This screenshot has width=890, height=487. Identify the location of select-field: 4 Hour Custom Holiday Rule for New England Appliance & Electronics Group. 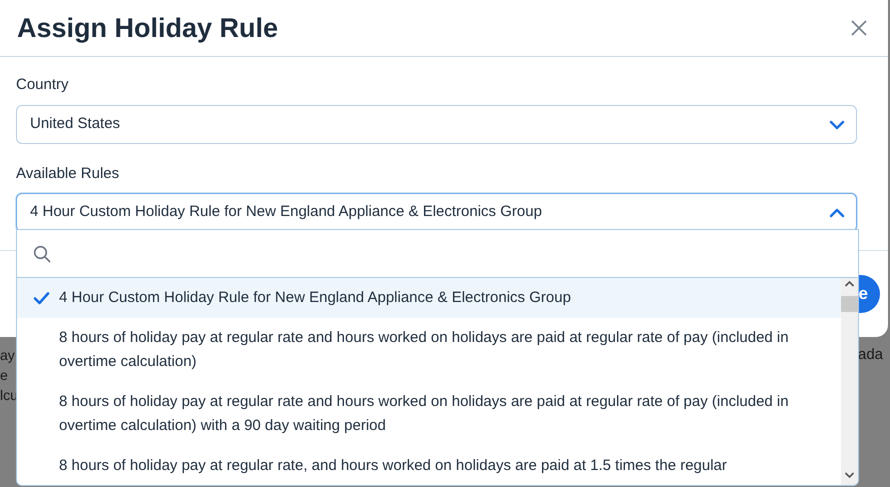
(436, 212).